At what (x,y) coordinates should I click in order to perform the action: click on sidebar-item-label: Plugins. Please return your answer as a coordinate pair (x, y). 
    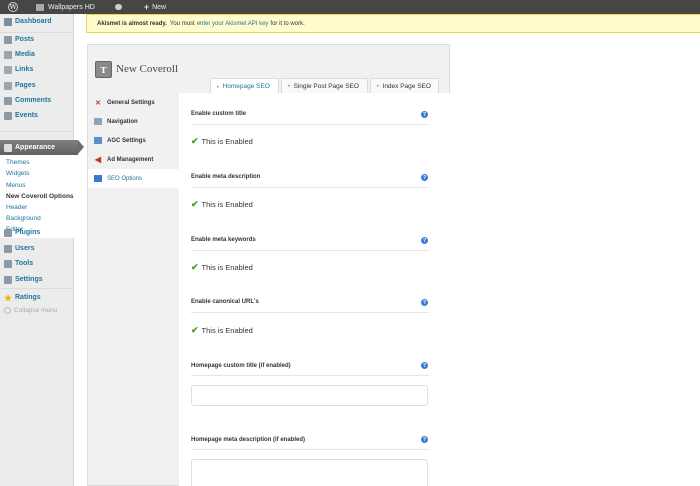
    Looking at the image, I should click on (28, 232).